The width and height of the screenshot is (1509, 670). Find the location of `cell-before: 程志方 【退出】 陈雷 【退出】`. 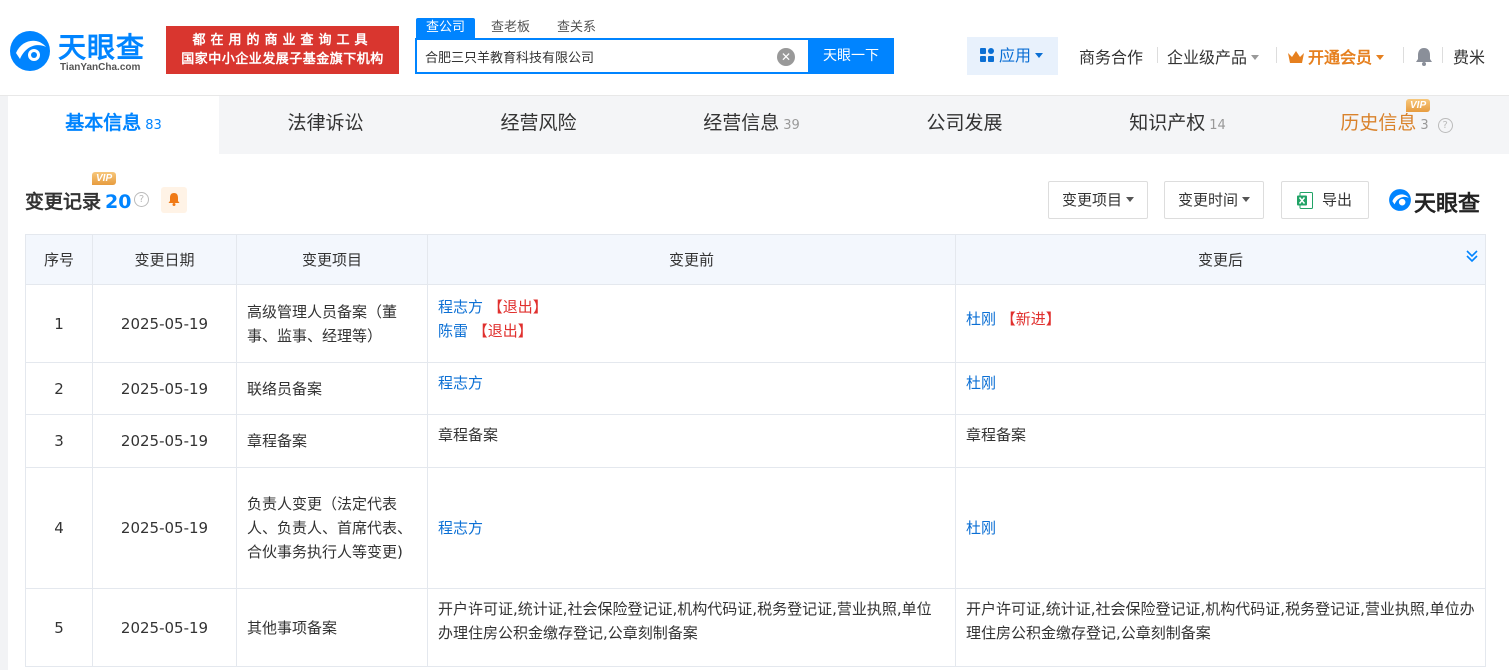

cell-before: 程志方 【退出】 陈雷 【退出】 is located at coordinates (691, 323).